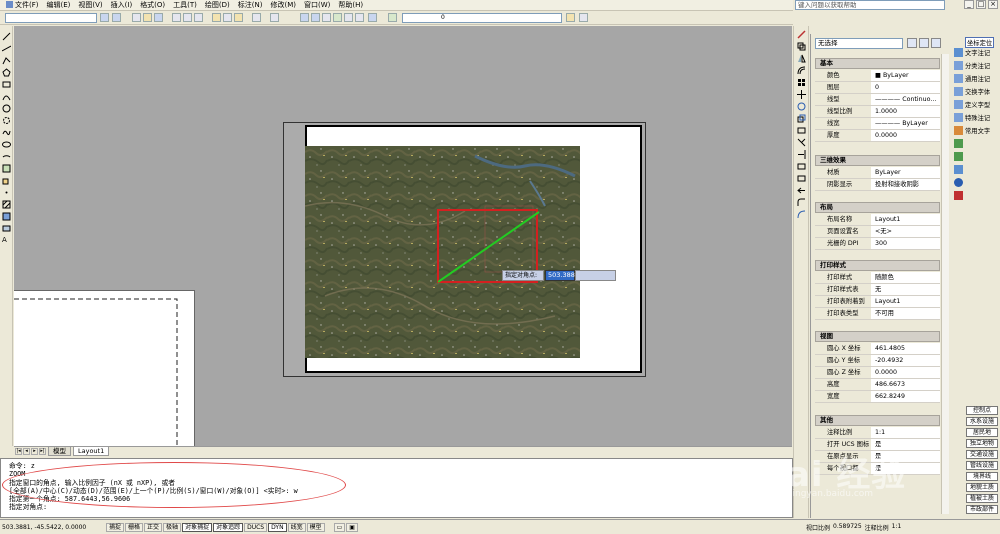 The width and height of the screenshot is (1000, 534). I want to click on workspace-combo, so click(51, 18).